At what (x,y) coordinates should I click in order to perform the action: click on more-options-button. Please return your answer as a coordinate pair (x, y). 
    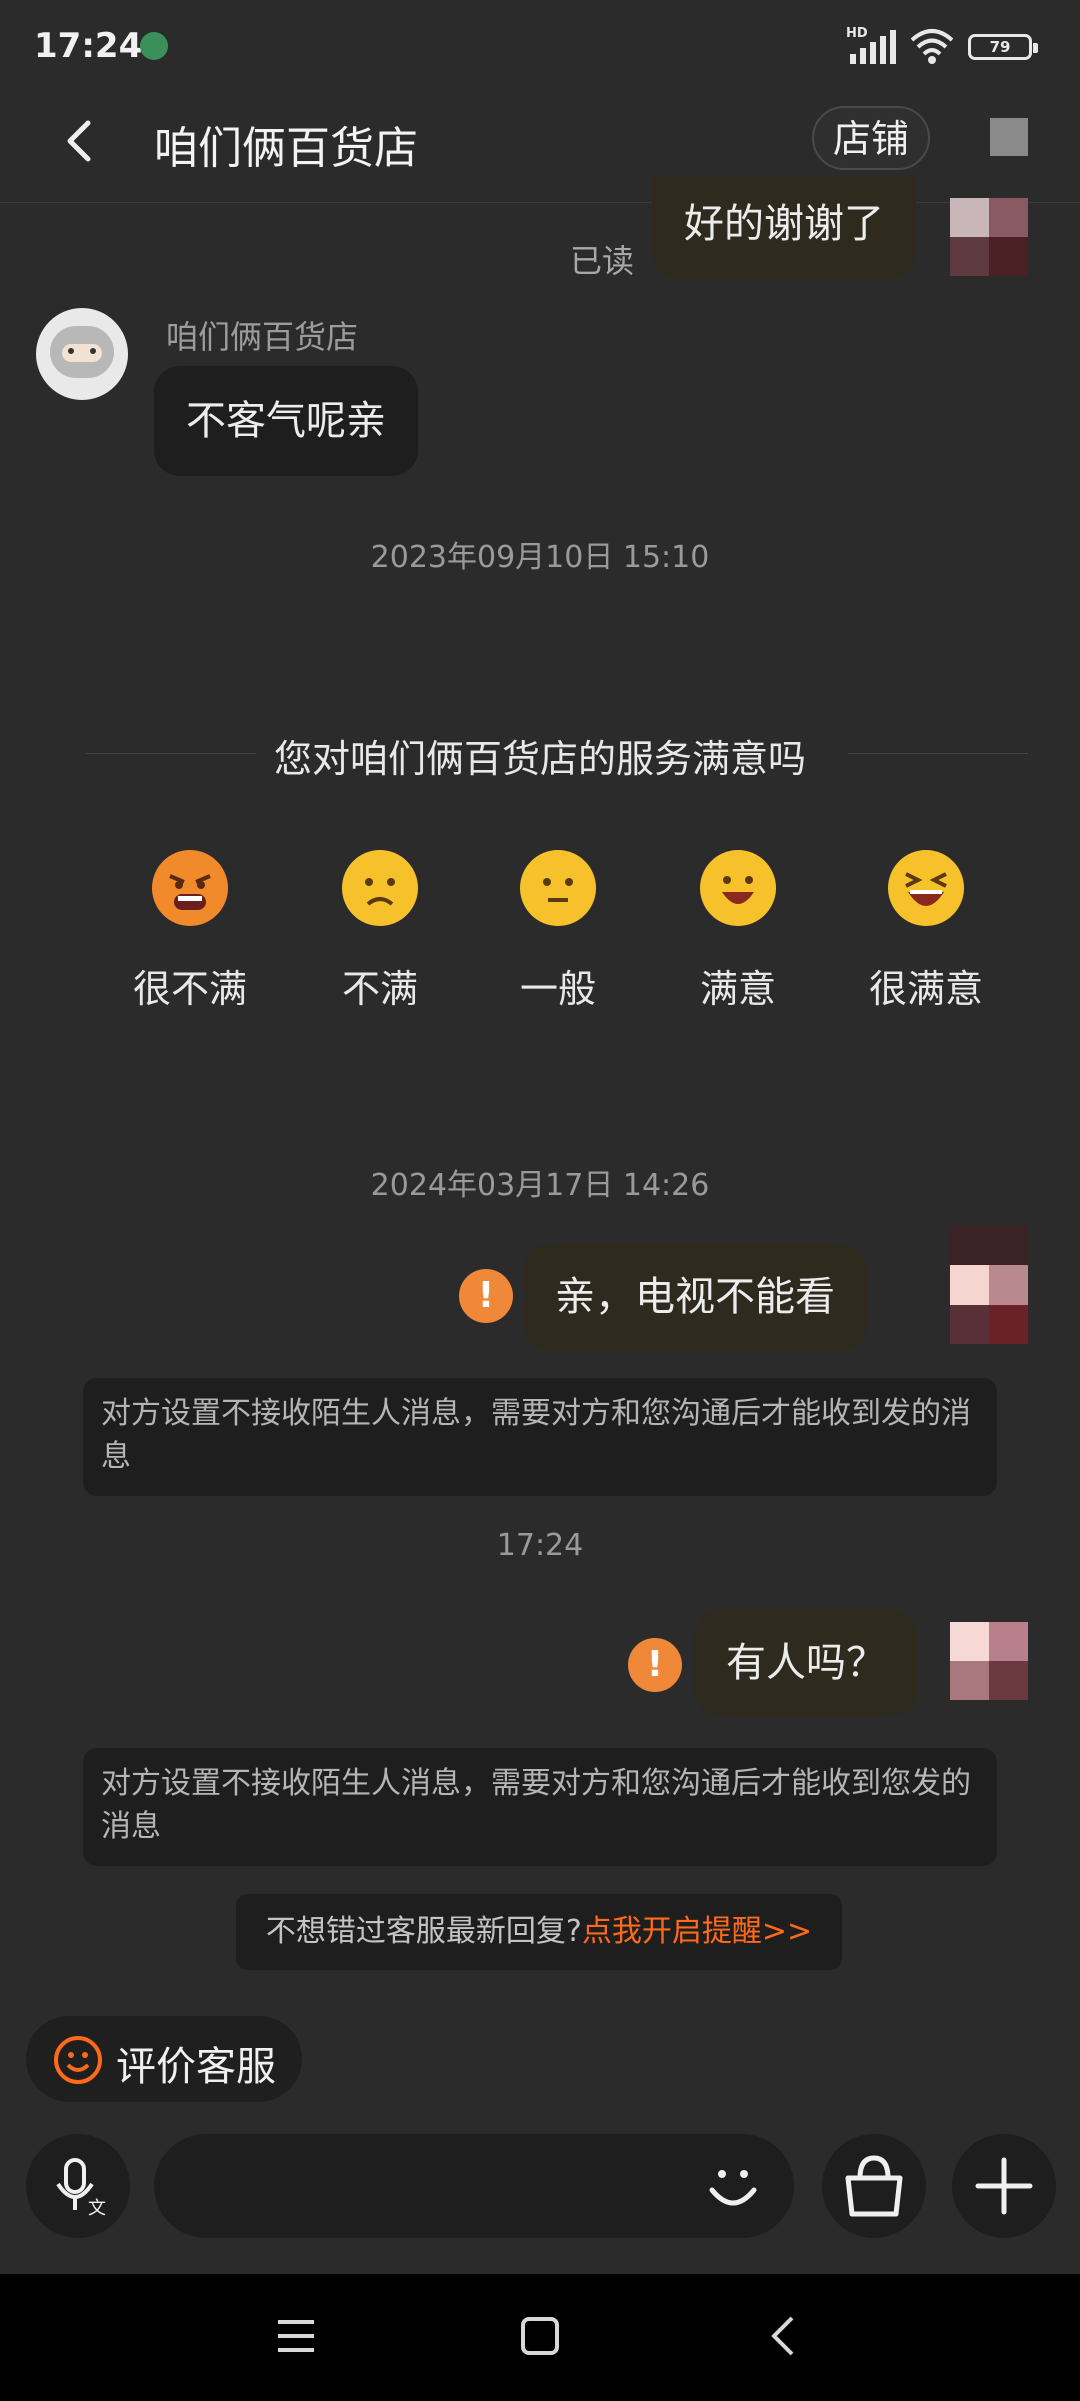
    Looking at the image, I should click on (1004, 2186).